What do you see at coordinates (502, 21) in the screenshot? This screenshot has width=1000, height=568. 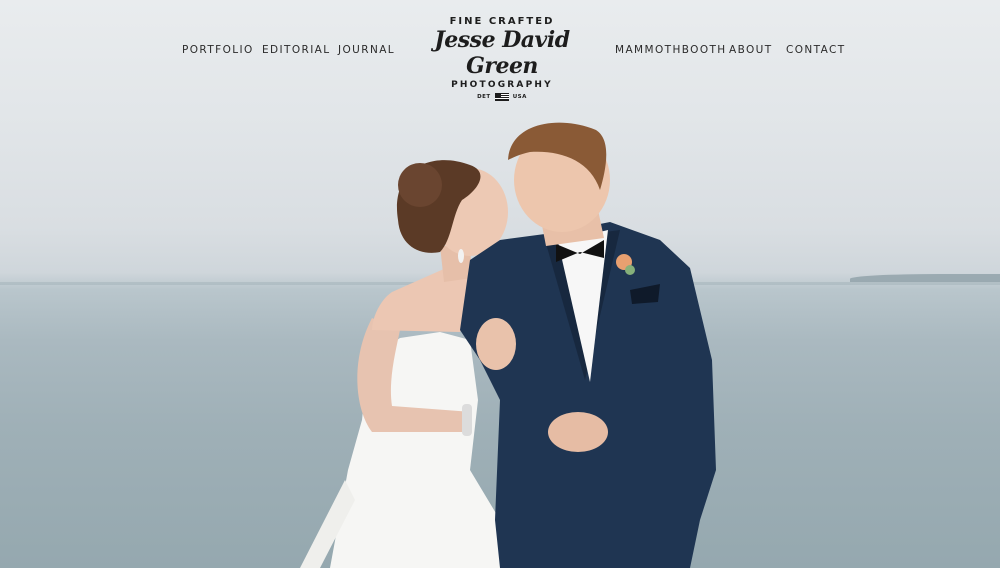 I see `logo-tagline-top: FINE CRAFTED` at bounding box center [502, 21].